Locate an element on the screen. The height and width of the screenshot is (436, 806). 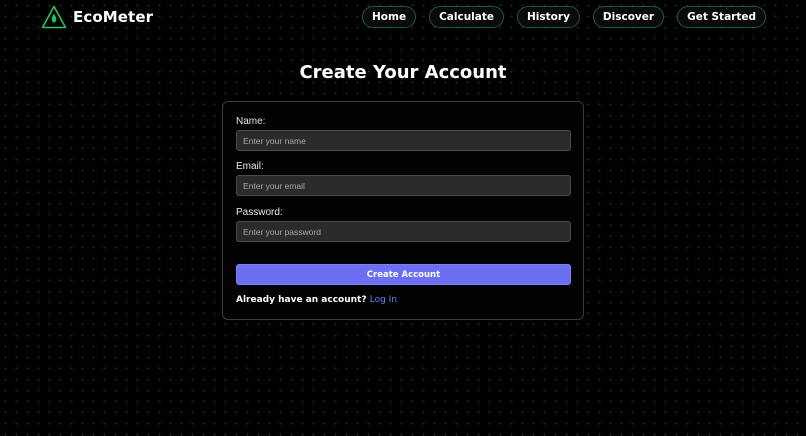
name-label: Name: is located at coordinates (251, 121).